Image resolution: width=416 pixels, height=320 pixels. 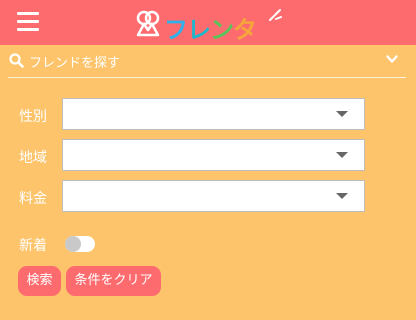 I want to click on fee-label: 料金, so click(x=33, y=199).